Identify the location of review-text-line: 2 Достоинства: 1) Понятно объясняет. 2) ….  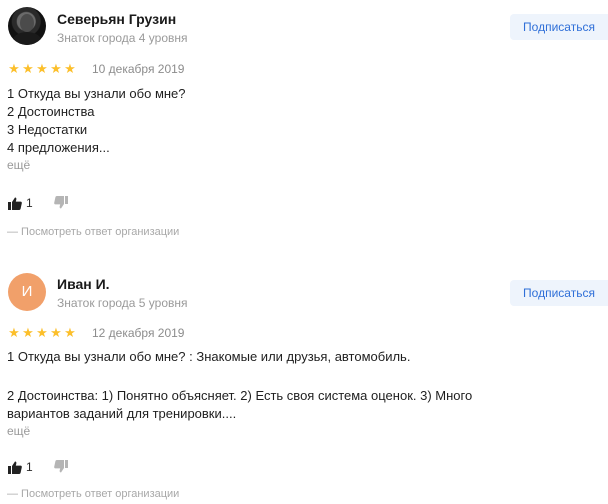
(240, 395).